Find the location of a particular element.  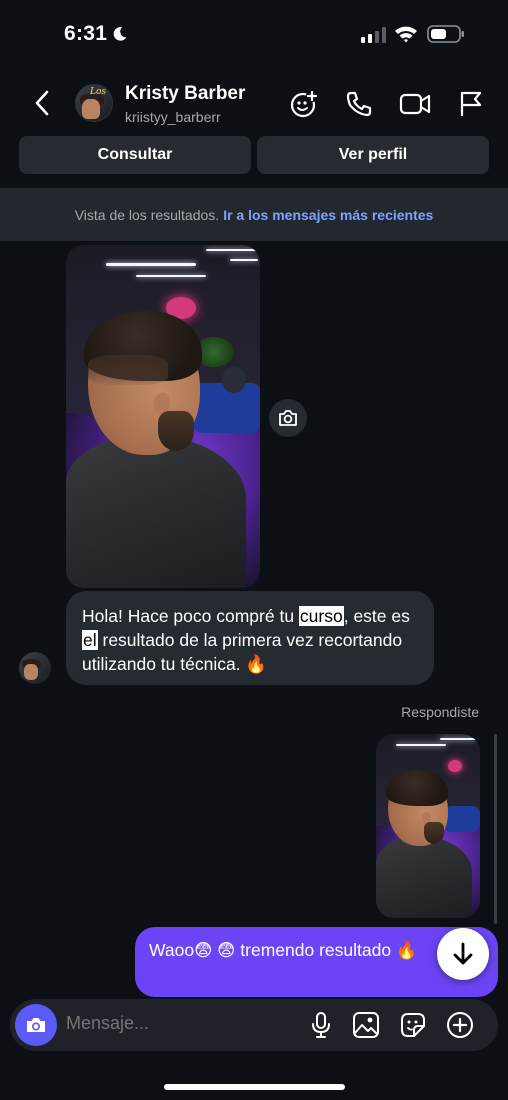

arrow-down-icon is located at coordinates (463, 953).